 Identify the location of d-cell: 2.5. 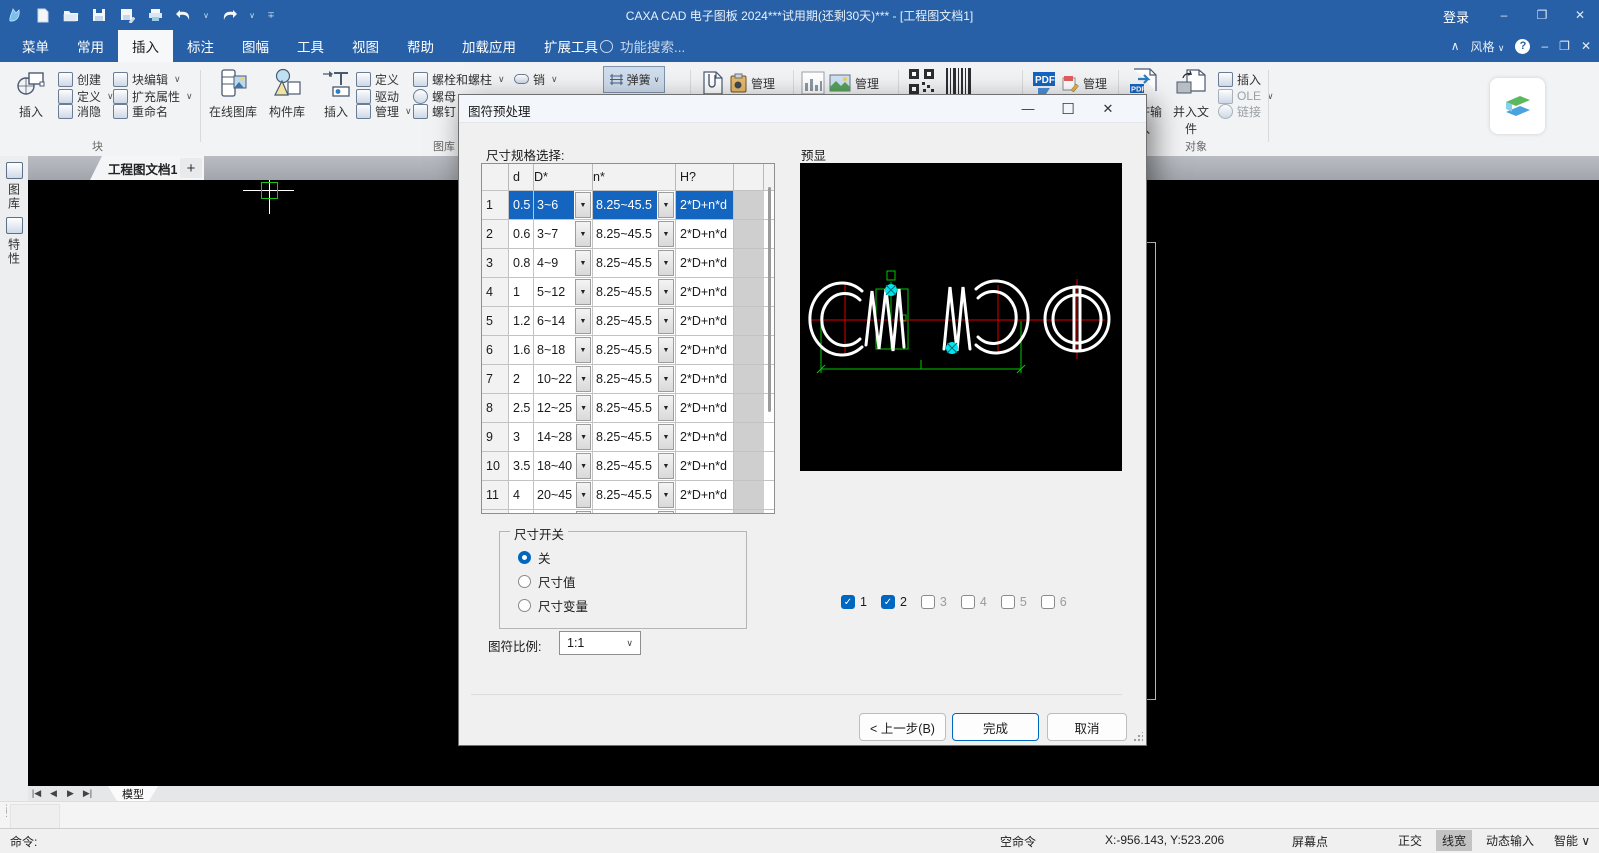
(521, 408).